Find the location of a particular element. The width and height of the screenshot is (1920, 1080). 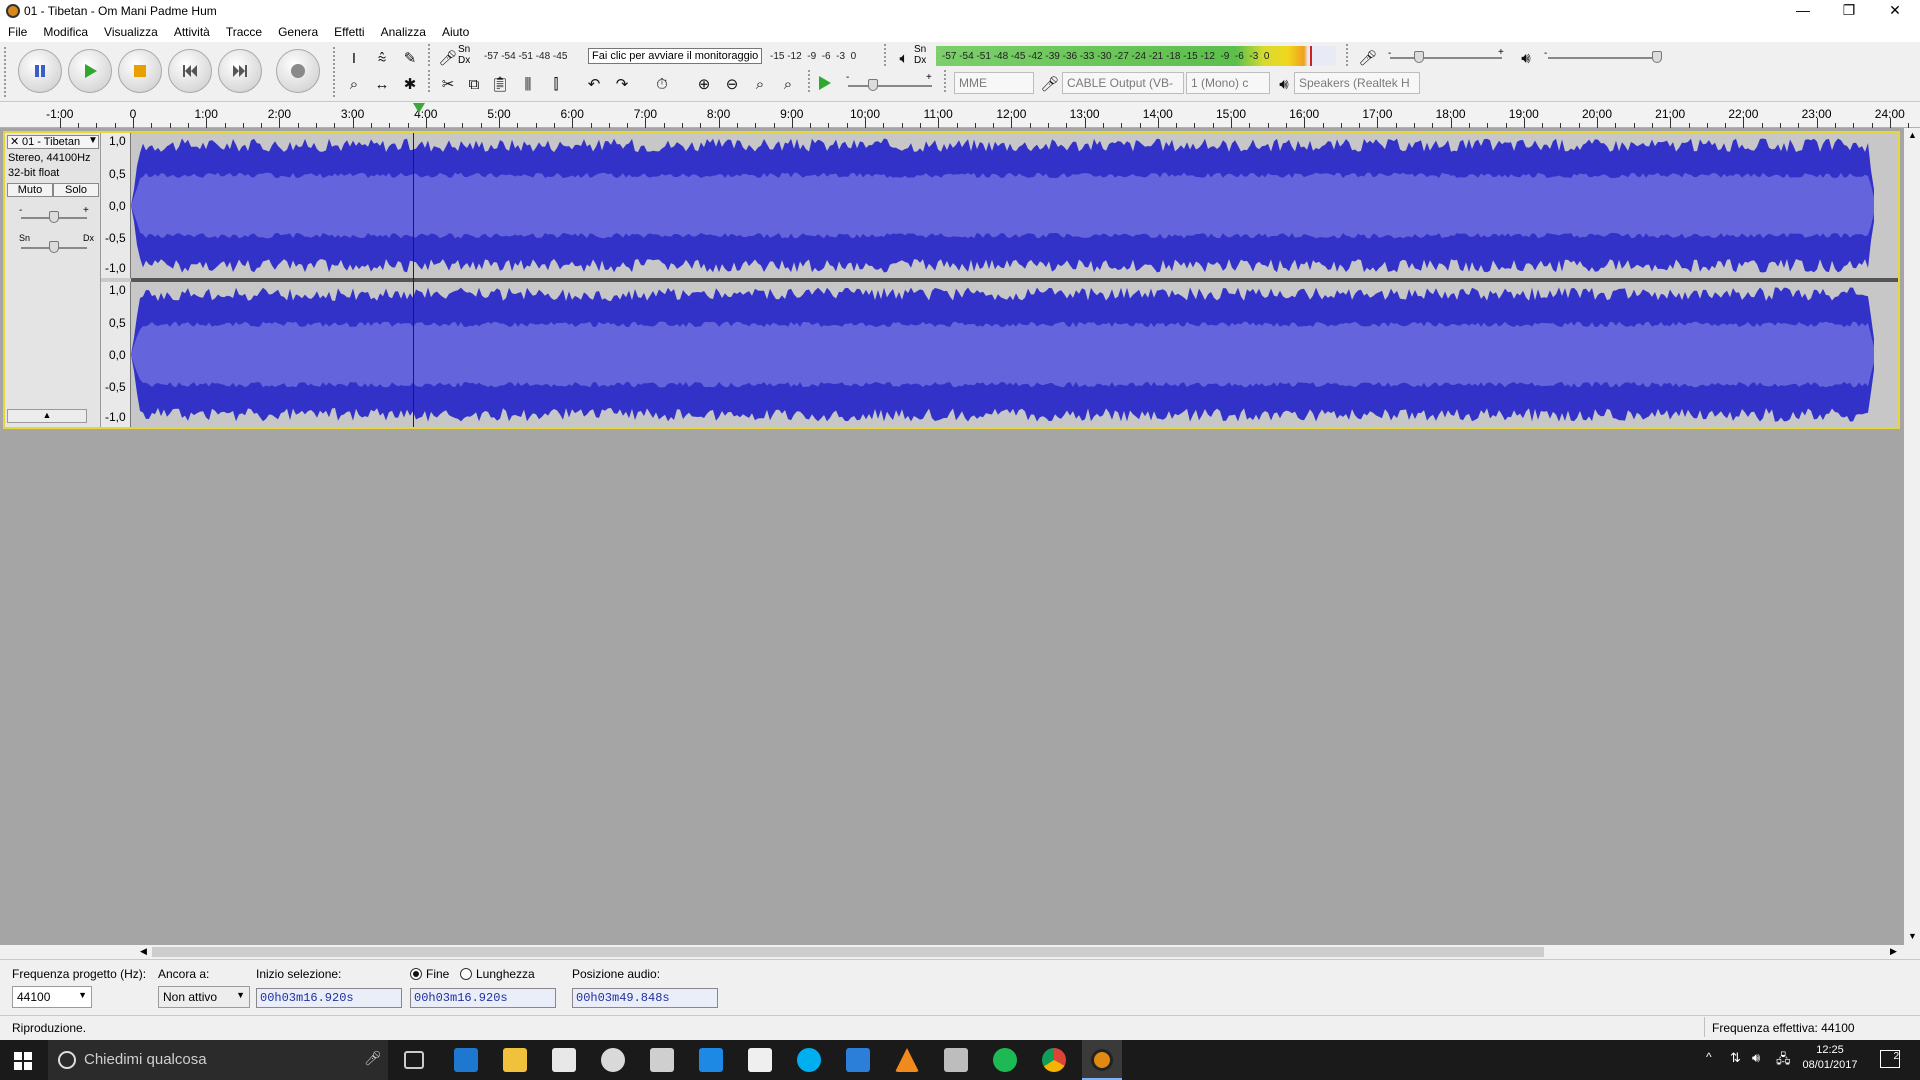

track-name: 01 - Tibetan is located at coordinates (51, 142).